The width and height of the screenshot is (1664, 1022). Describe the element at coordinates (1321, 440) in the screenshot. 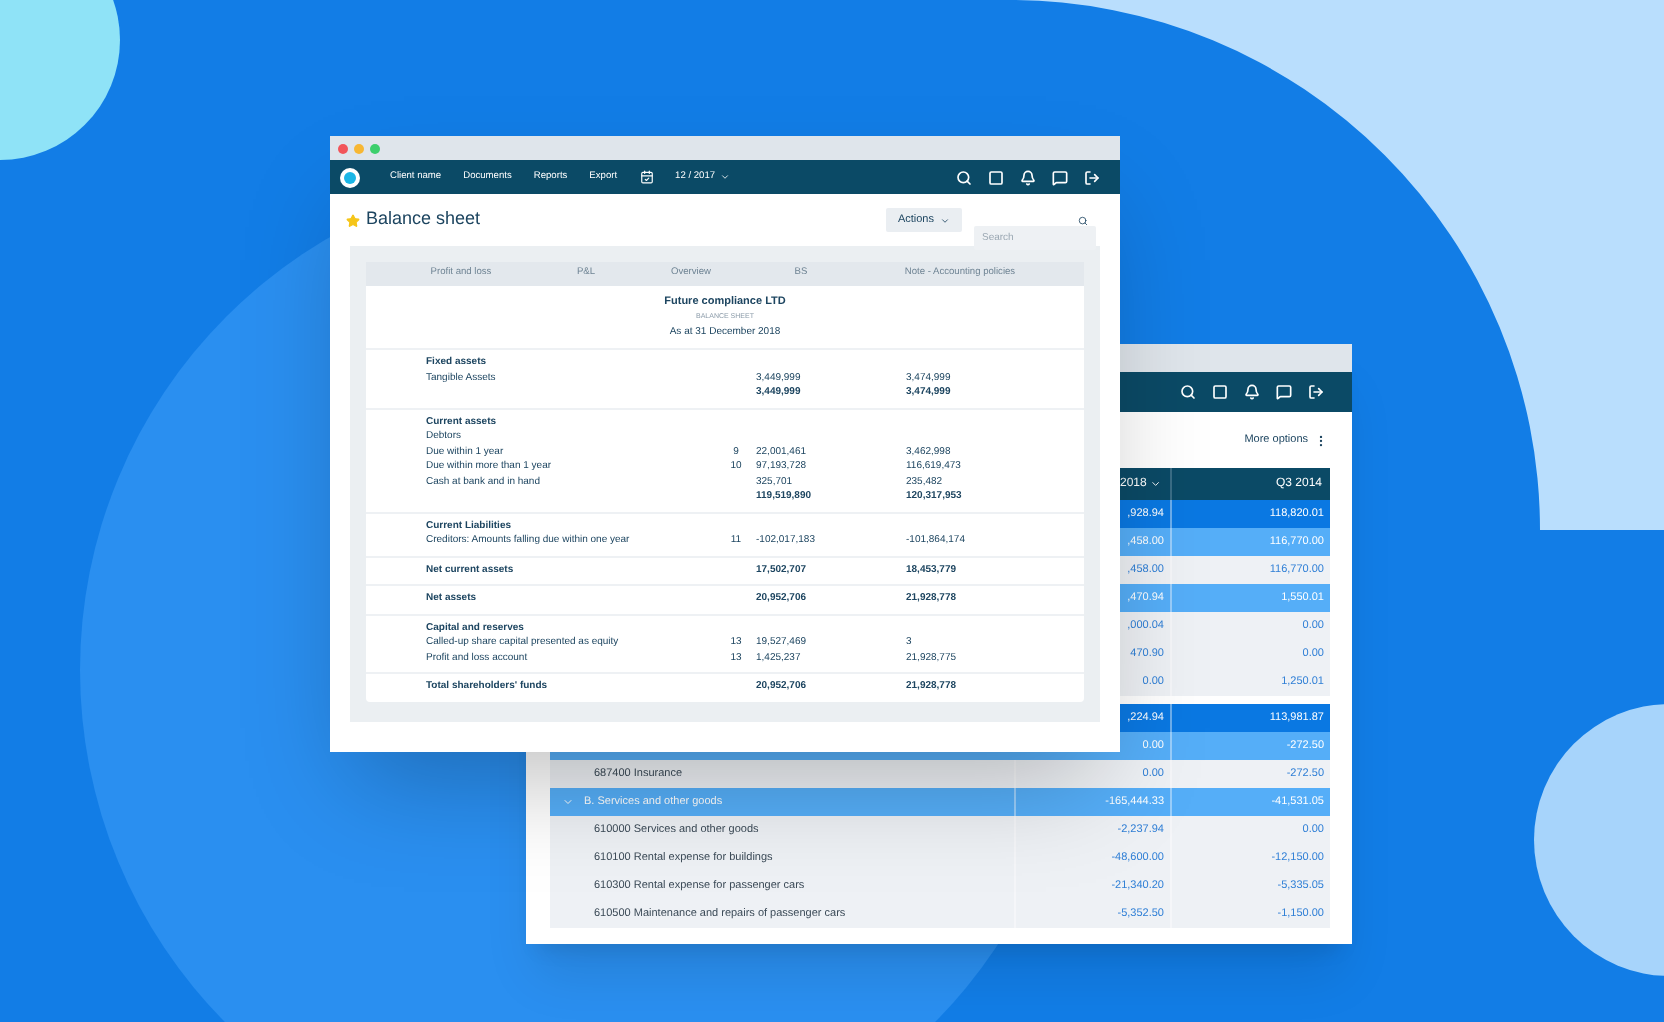

I see `more-icon` at that location.